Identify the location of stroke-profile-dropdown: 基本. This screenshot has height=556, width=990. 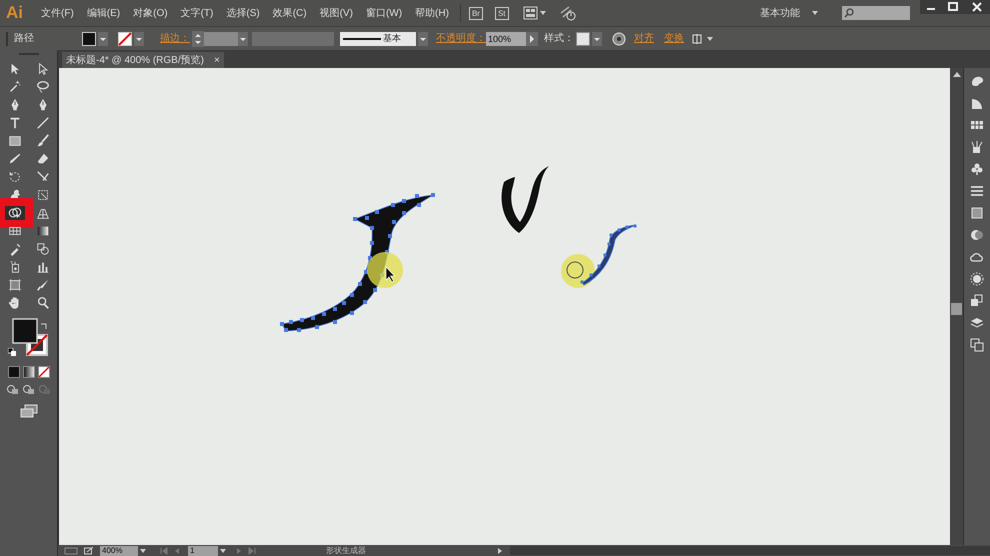
(378, 39).